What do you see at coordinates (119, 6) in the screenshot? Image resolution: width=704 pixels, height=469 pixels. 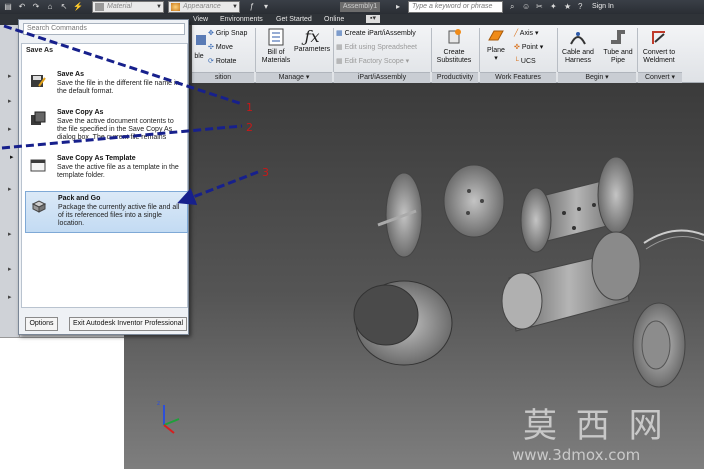 I see `material-placeholder: Material` at bounding box center [119, 6].